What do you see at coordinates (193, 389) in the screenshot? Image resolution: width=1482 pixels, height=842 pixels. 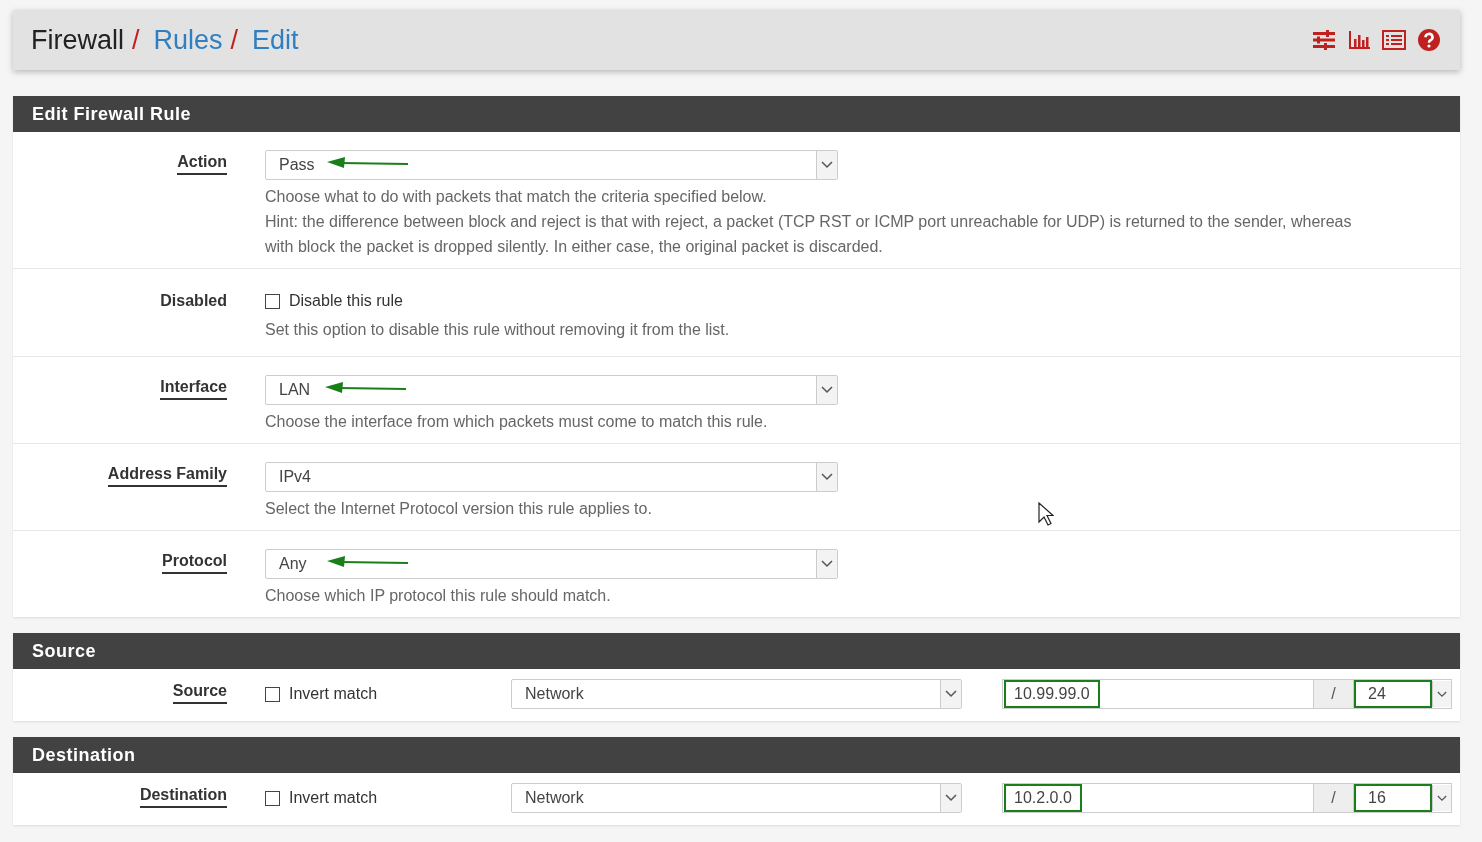 I see `field-label-link: Interface` at bounding box center [193, 389].